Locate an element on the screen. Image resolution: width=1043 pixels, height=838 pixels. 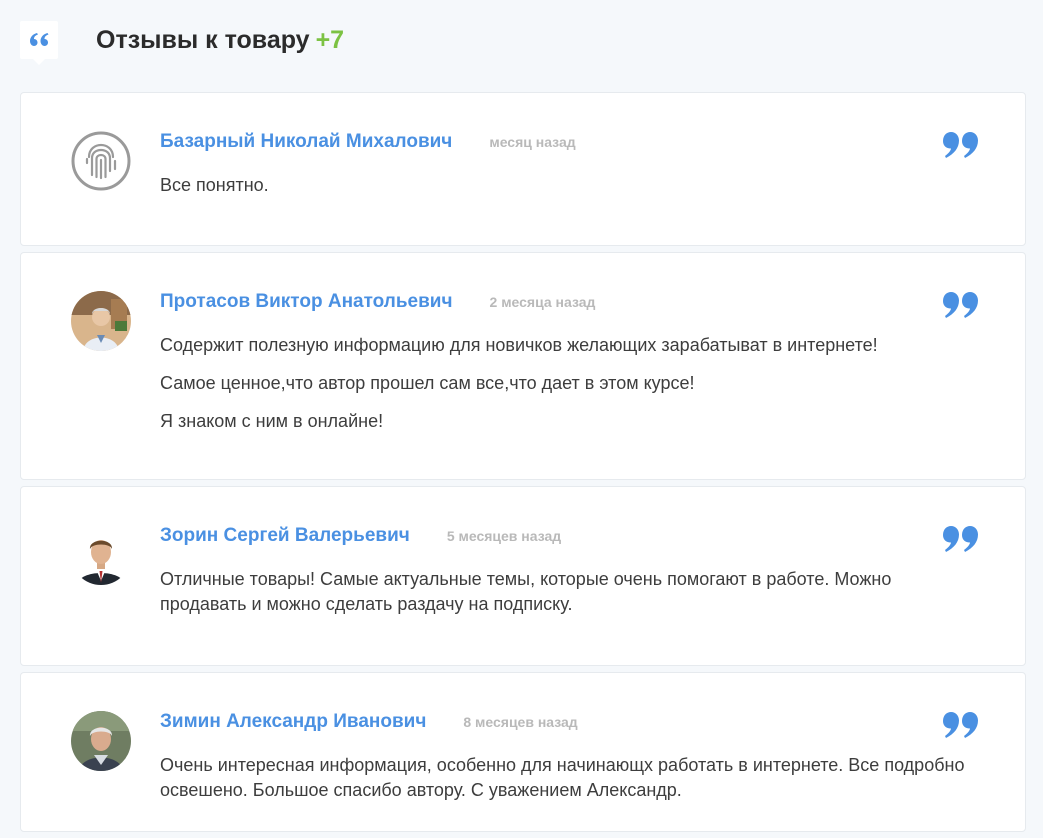
review-date: 8 месяцев назад is located at coordinates (520, 722).